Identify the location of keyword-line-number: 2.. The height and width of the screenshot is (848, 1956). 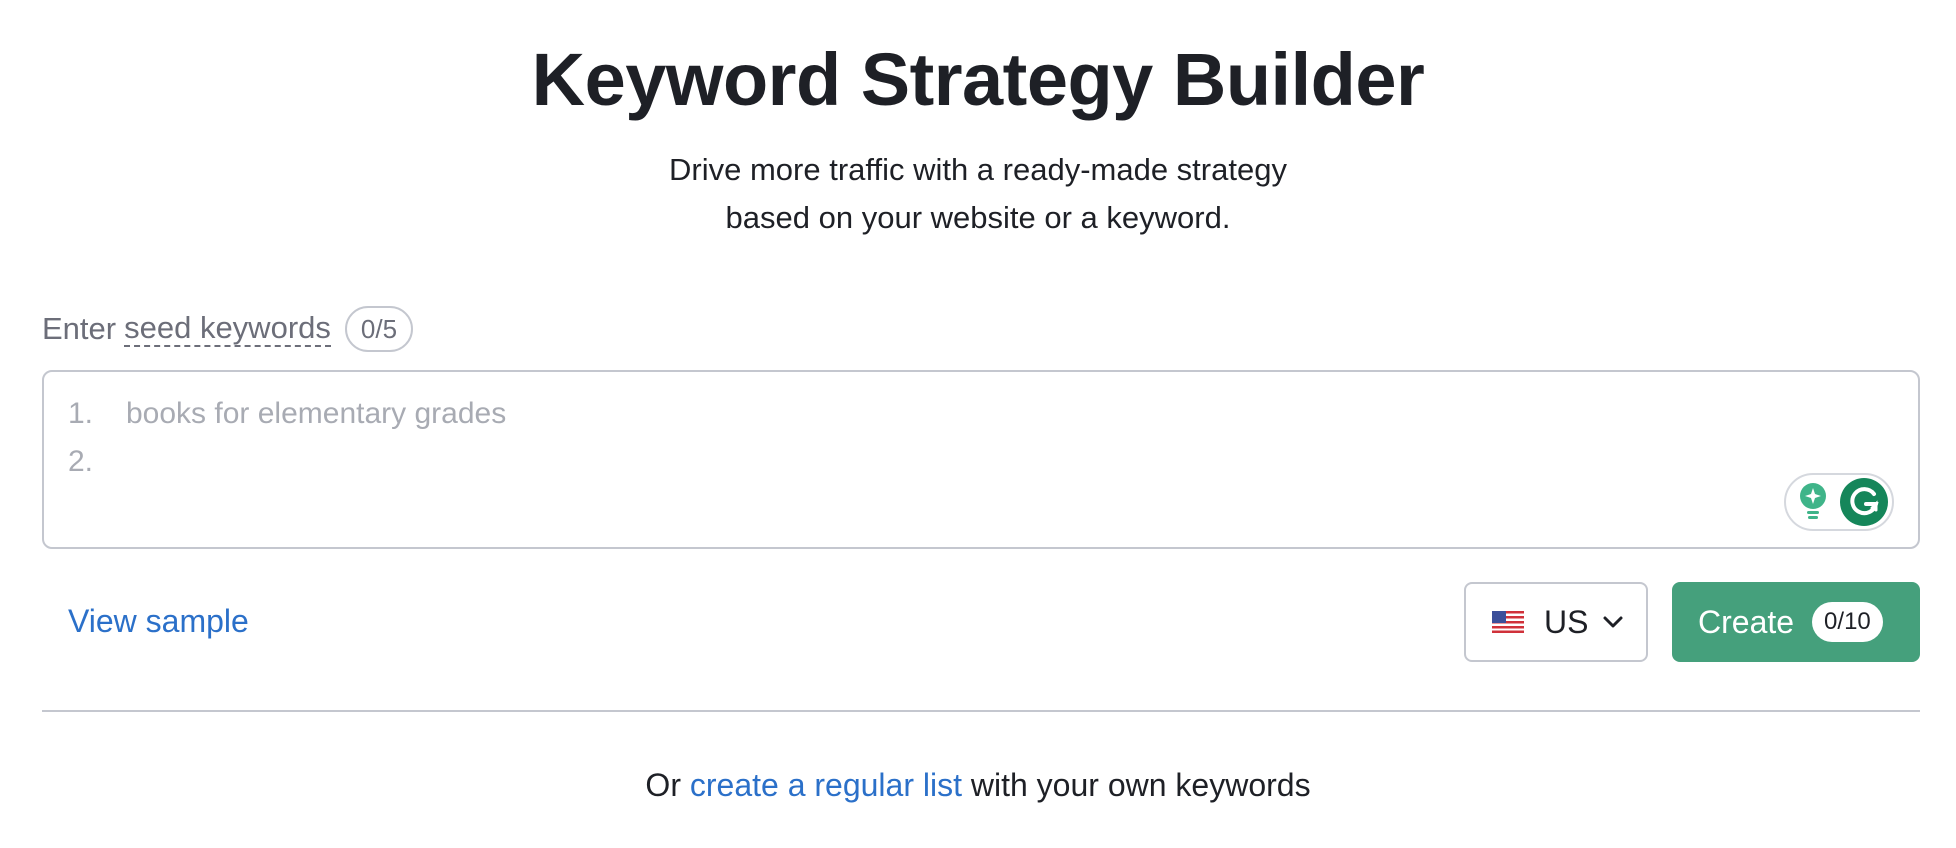
(81, 461).